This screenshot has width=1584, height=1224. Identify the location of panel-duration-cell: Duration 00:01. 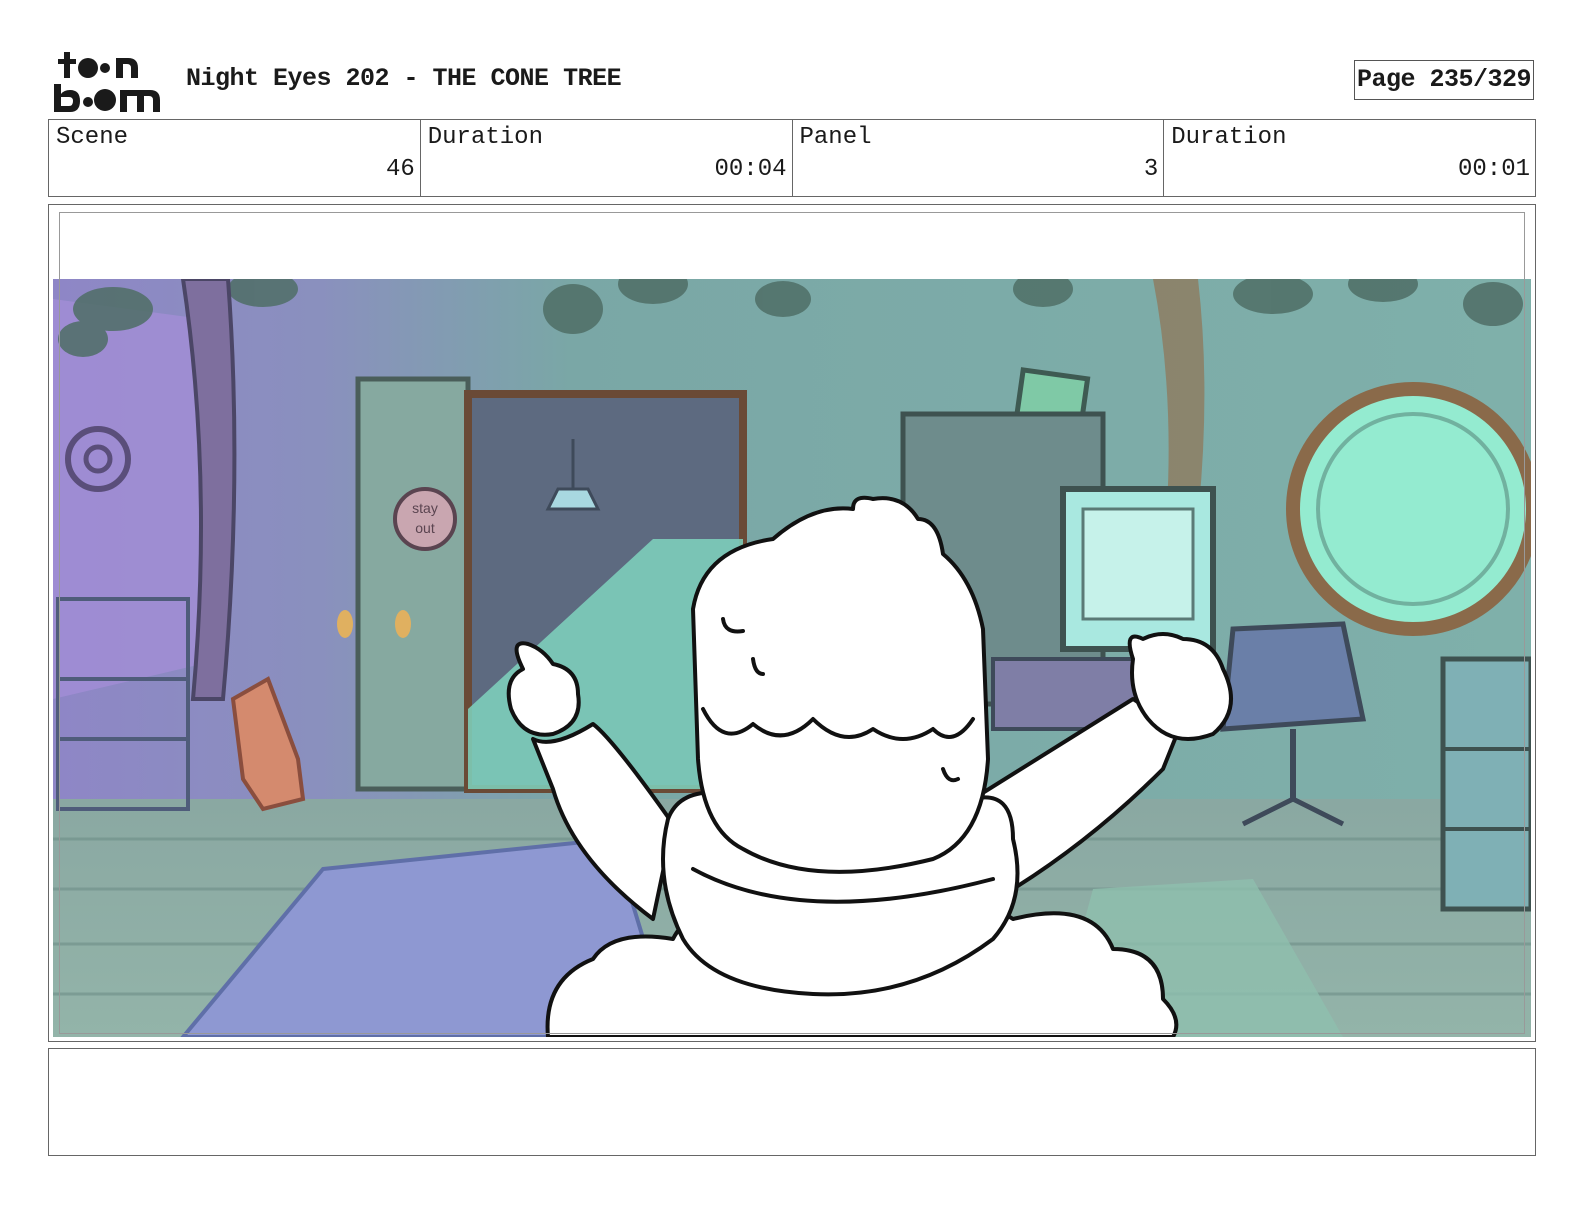
(1349, 158).